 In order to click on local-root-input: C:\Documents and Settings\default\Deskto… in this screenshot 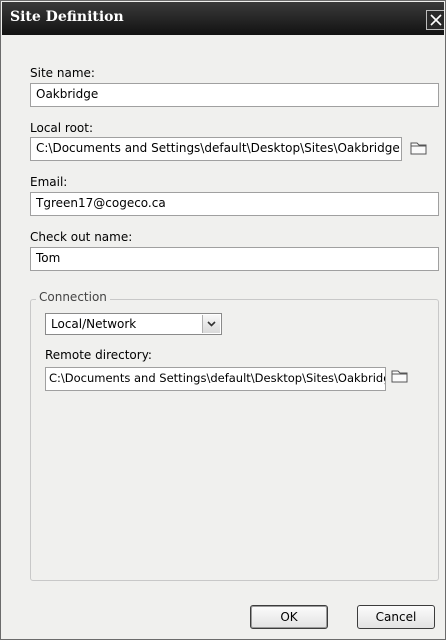, I will do `click(216, 149)`.